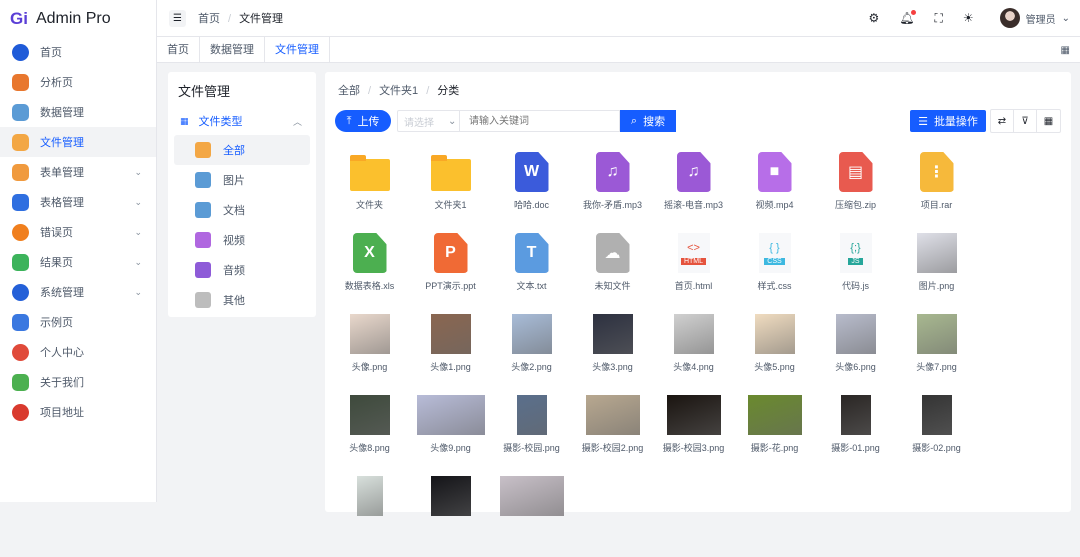 This screenshot has width=1080, height=557. Describe the element at coordinates (694, 253) in the screenshot. I see `file-icon-box: <> HTML` at that location.